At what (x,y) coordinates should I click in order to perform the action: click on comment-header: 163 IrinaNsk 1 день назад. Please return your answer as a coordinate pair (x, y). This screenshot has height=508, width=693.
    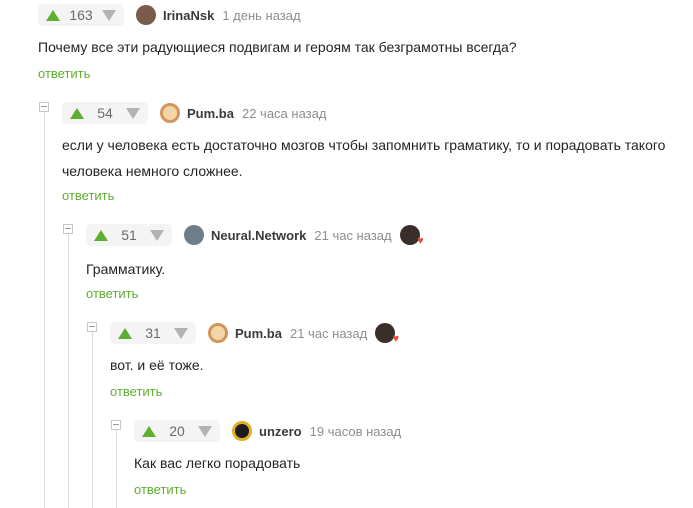
    Looking at the image, I should click on (169, 15).